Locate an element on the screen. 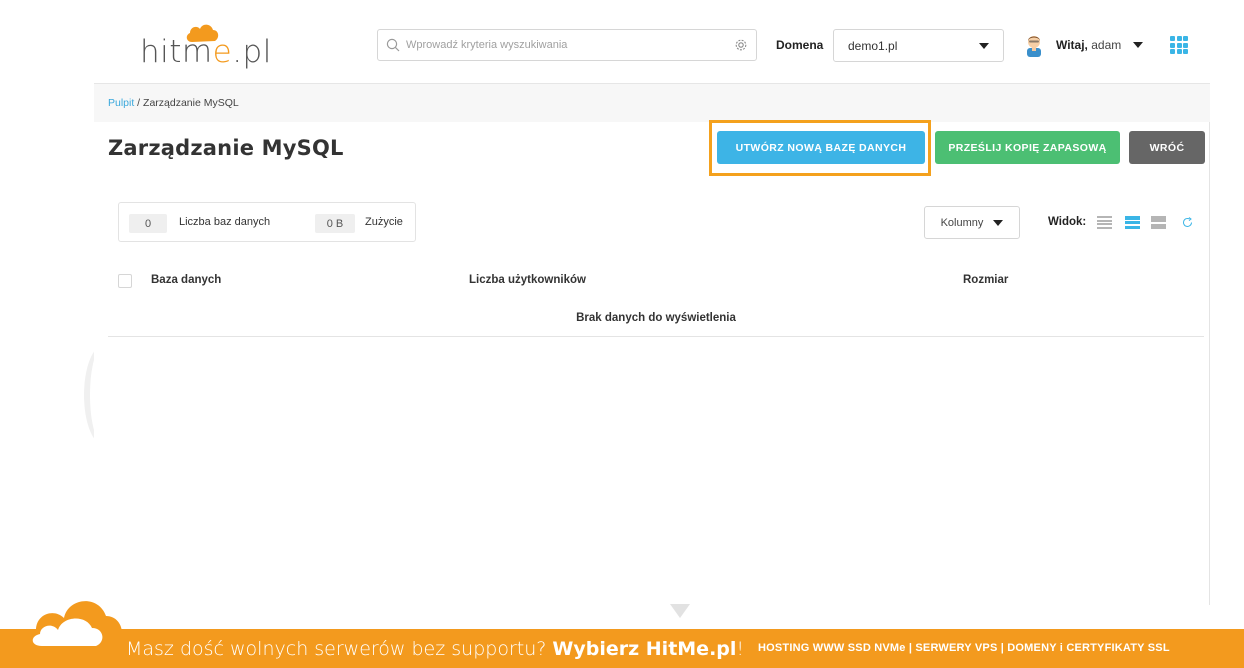  columns-dropdown: Kolumny is located at coordinates (972, 222).